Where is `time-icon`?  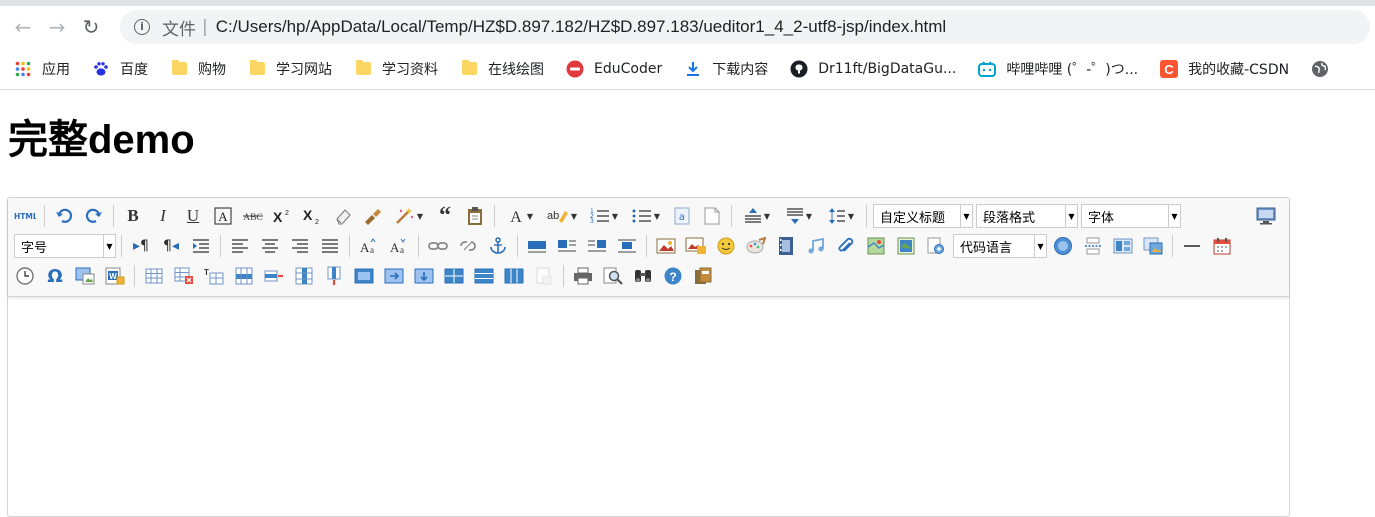 time-icon is located at coordinates (25, 276).